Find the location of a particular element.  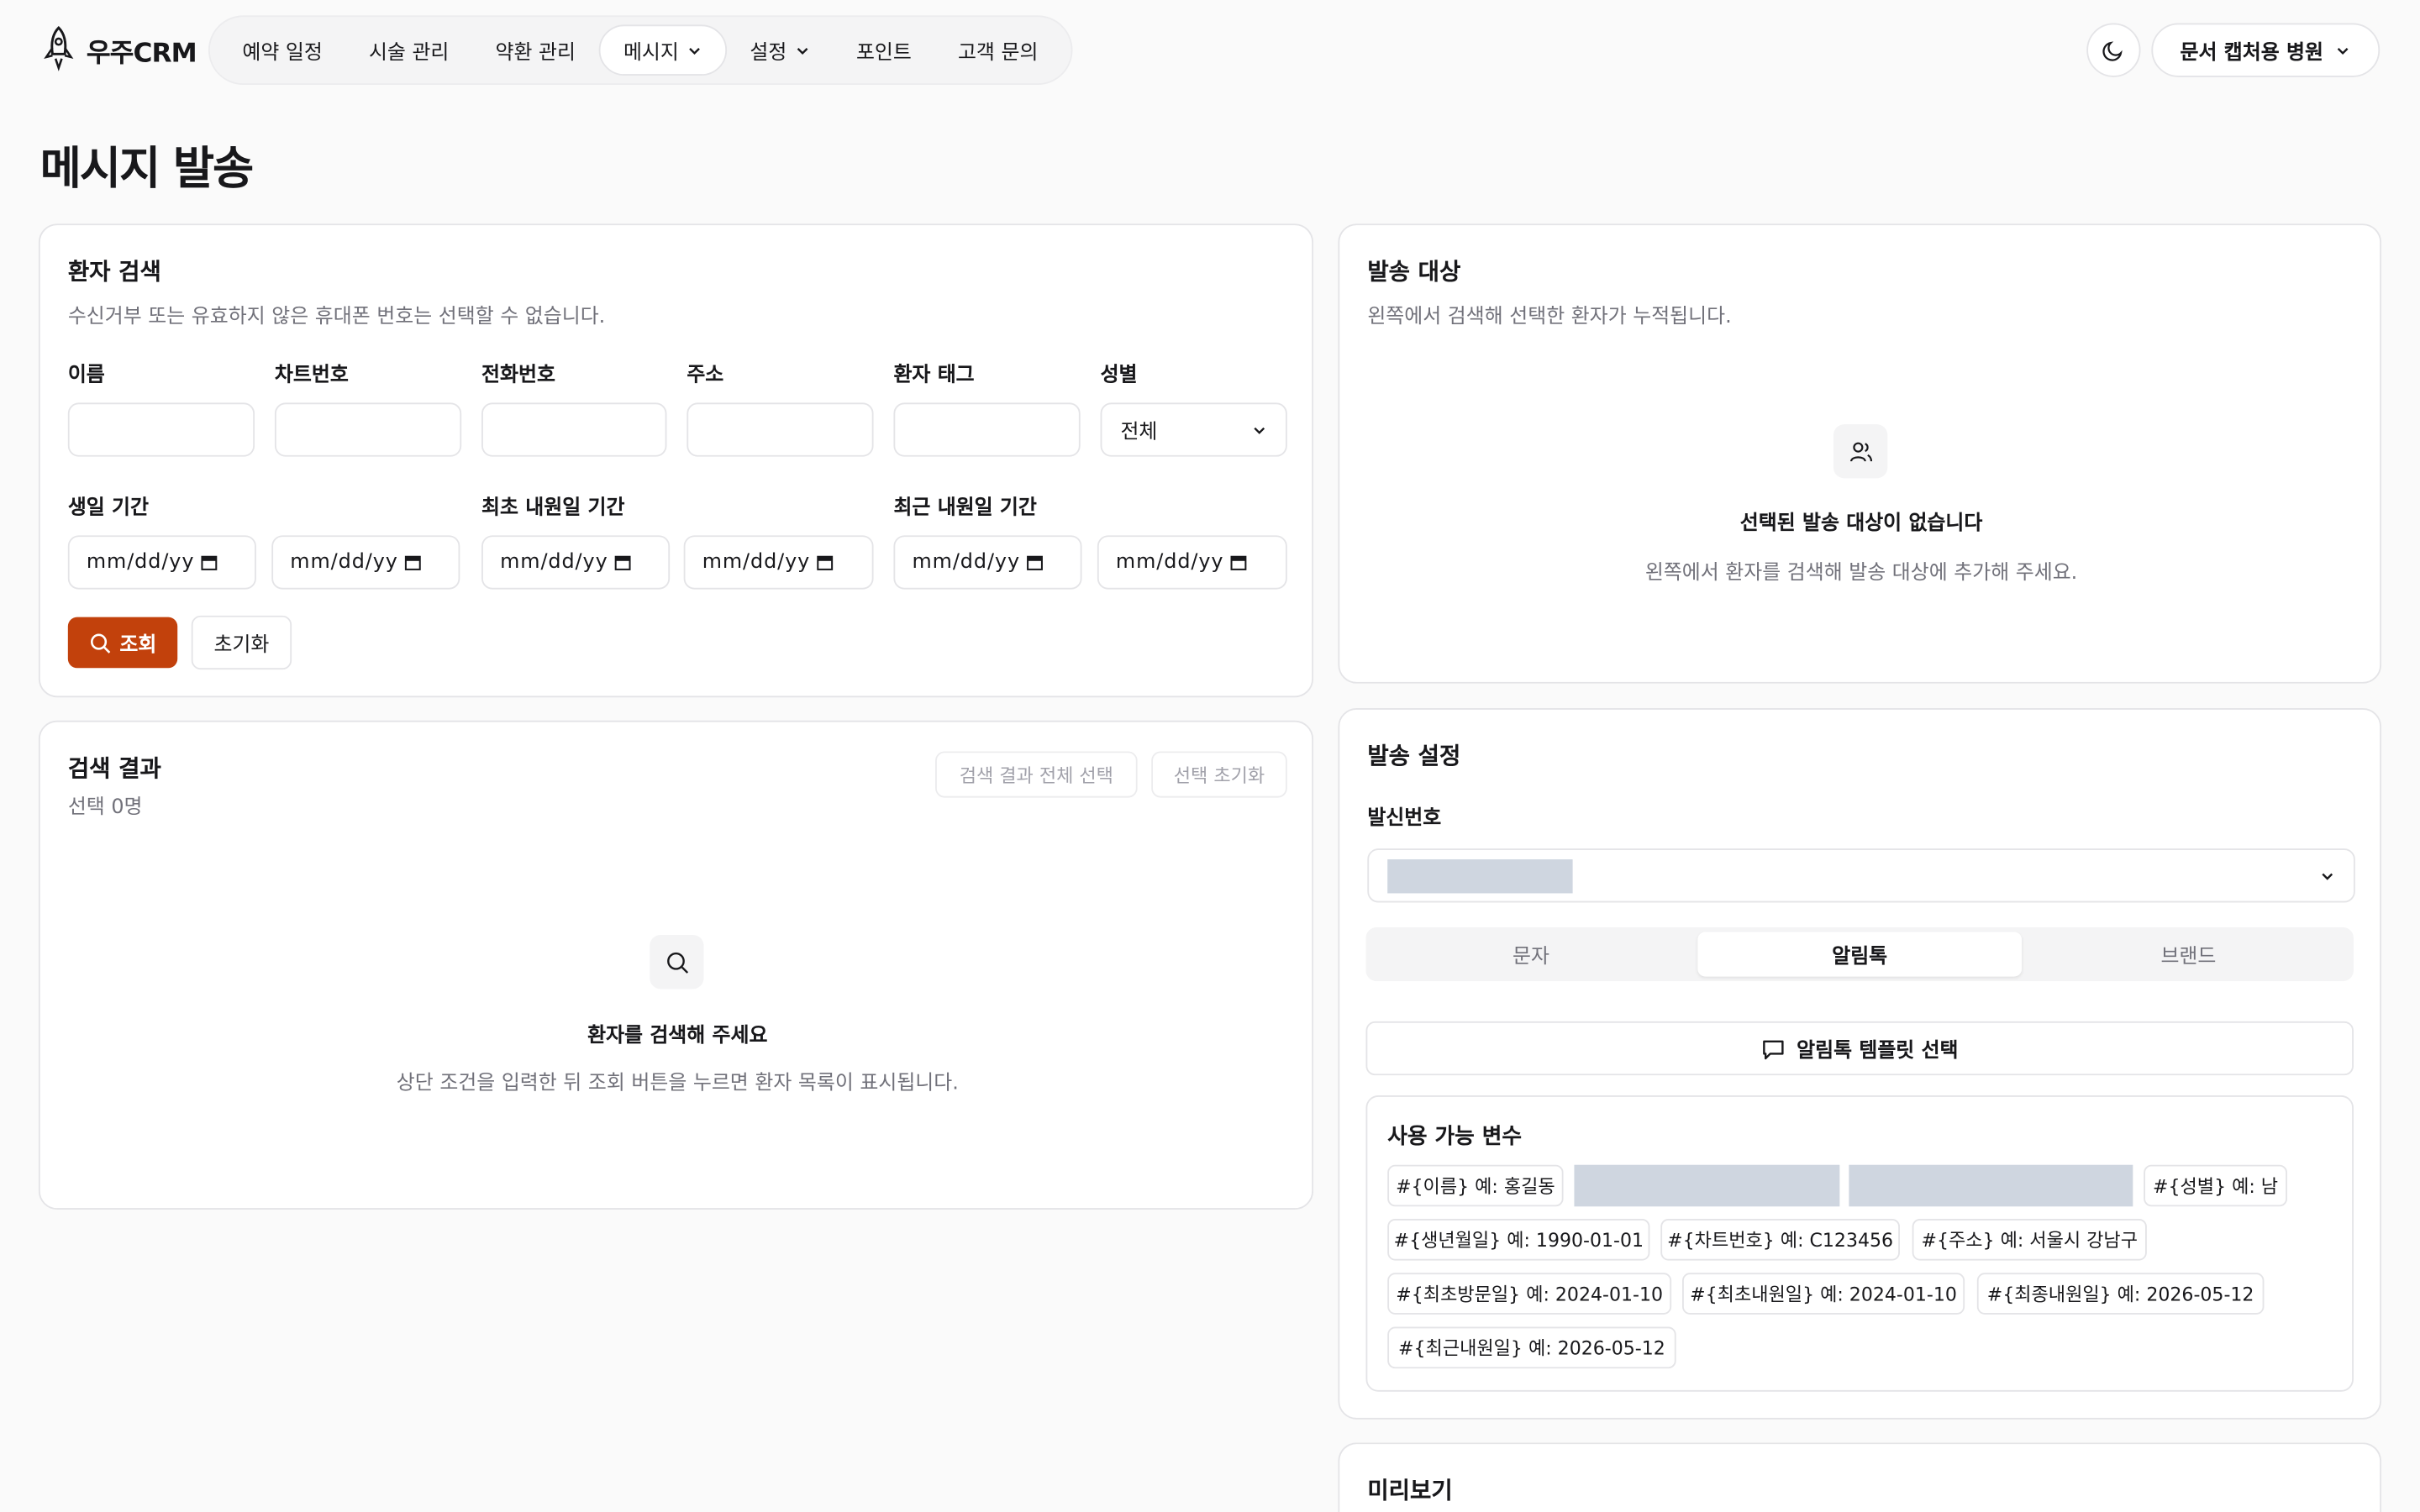

logo: 우주CRM is located at coordinates (118, 49).